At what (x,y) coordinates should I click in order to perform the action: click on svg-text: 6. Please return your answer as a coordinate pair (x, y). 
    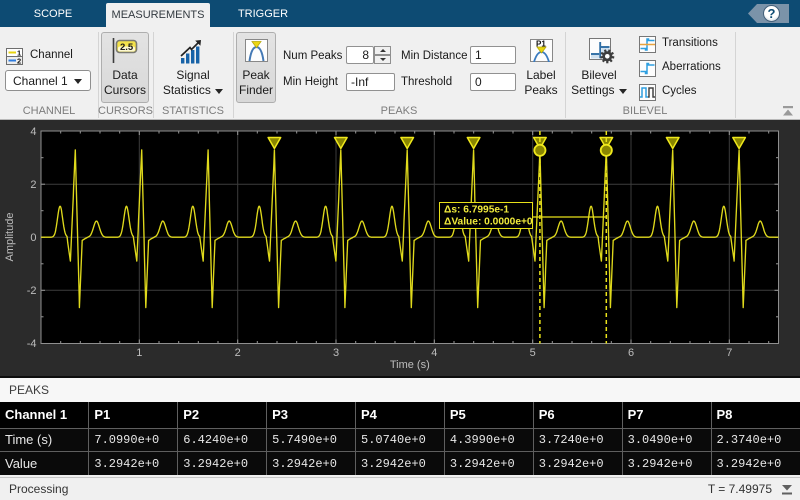
    Looking at the image, I should click on (631, 353).